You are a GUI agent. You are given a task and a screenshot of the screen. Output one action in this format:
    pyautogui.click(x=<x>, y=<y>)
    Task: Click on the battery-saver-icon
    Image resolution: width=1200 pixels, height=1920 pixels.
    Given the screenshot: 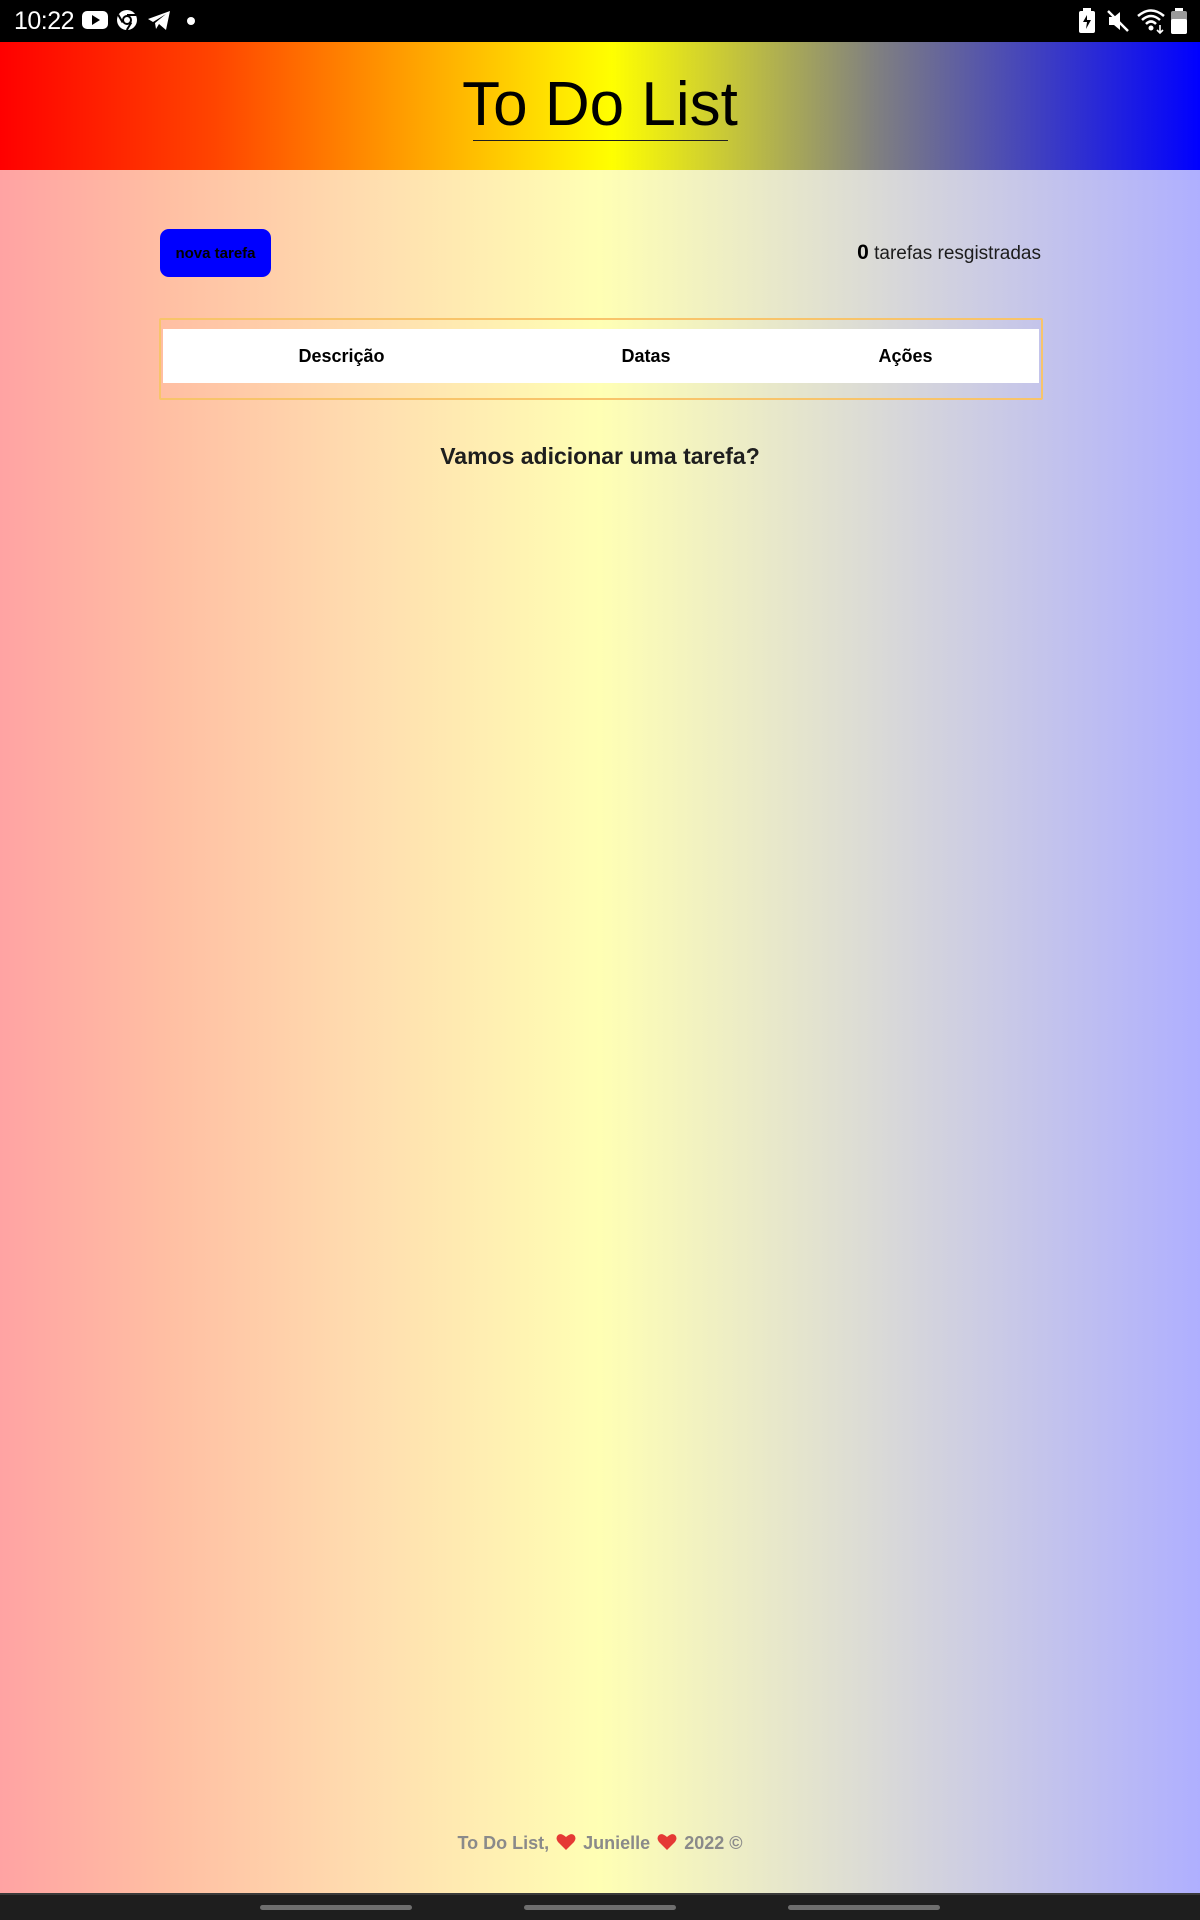 What is the action you would take?
    pyautogui.click(x=1087, y=20)
    